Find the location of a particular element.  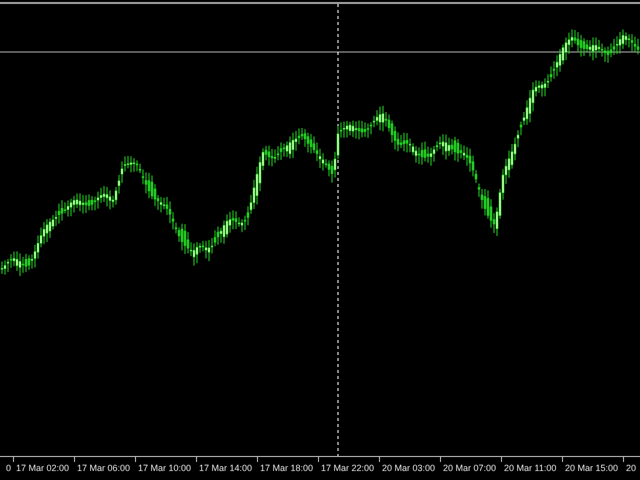

time-axis-label: 17 Mar 06:00 is located at coordinates (103, 468).